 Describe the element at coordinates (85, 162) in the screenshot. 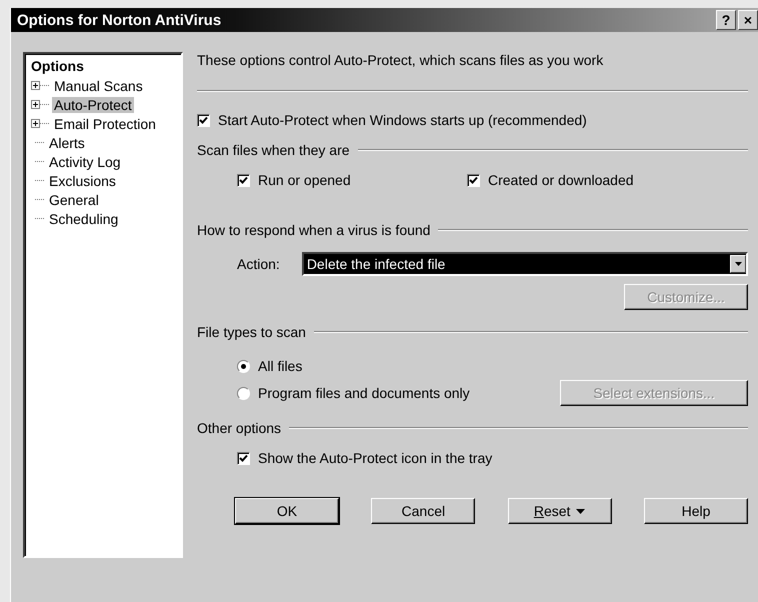

I see `tree-item: Activity Log` at that location.